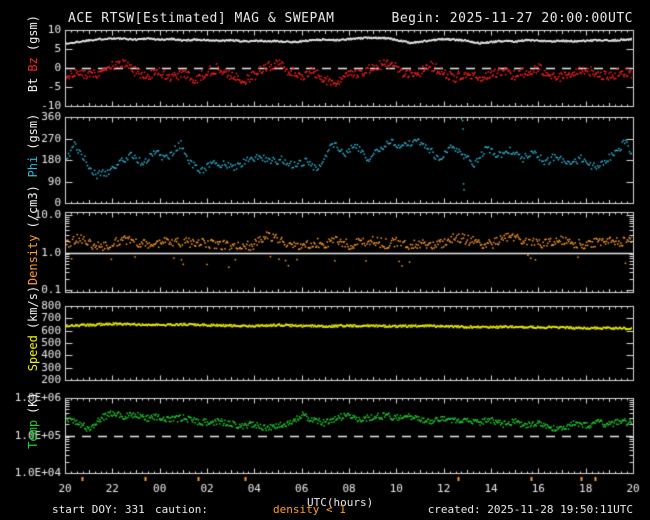 The image size is (650, 520). What do you see at coordinates (33, 434) in the screenshot?
I see `temp-label: Temp` at bounding box center [33, 434].